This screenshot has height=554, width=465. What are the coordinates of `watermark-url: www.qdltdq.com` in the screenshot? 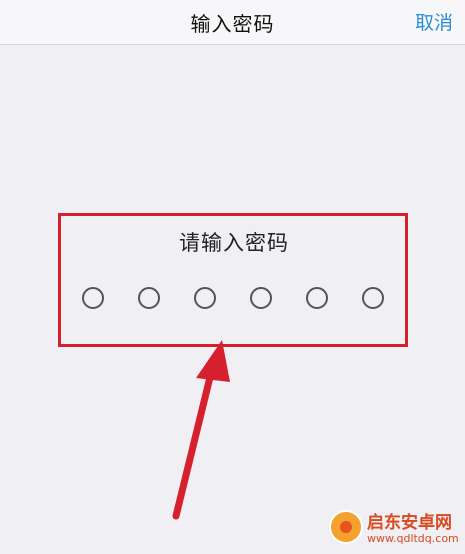 It's located at (413, 538).